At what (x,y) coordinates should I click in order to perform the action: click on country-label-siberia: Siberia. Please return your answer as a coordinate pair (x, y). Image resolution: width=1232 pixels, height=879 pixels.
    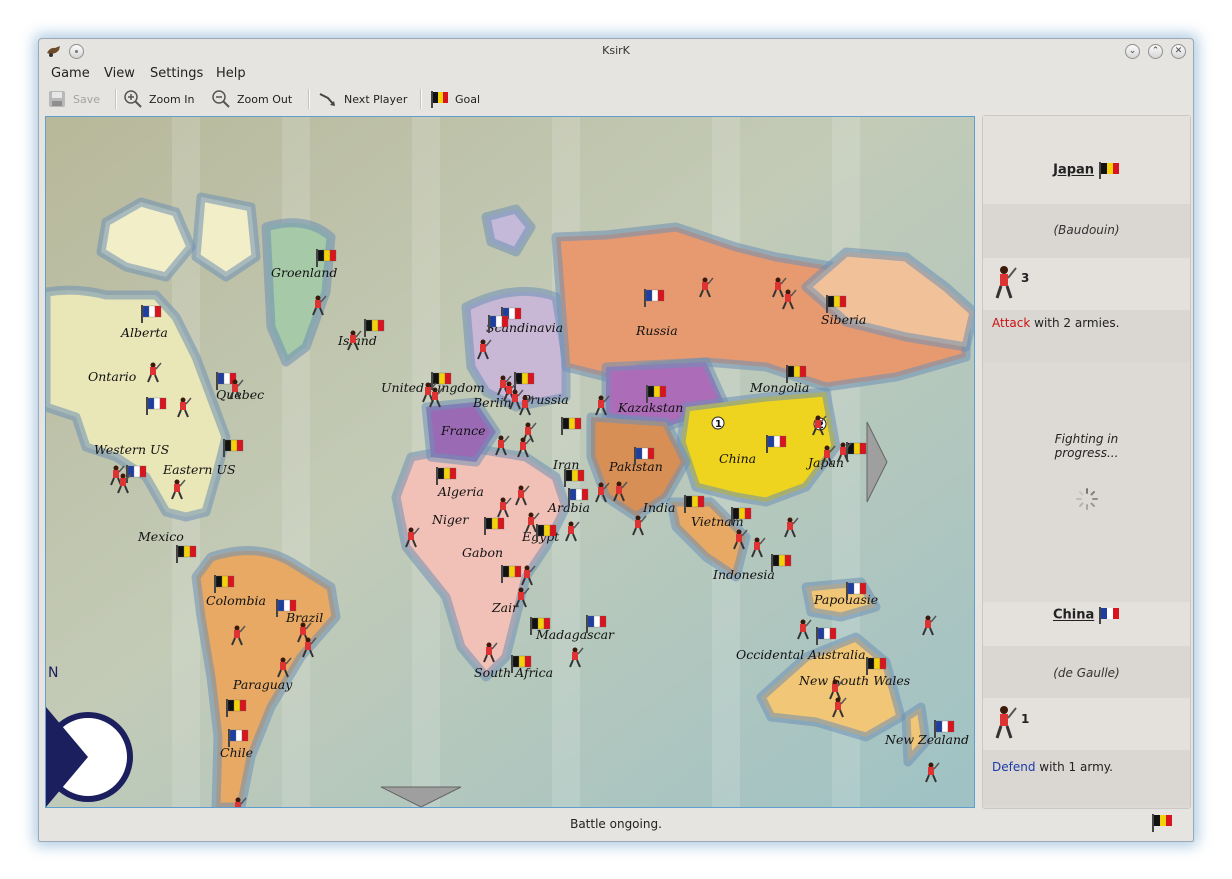
    Looking at the image, I should click on (843, 319).